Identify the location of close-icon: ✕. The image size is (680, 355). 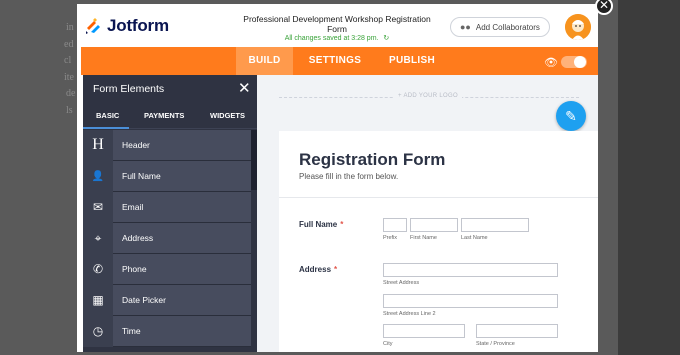
(244, 88).